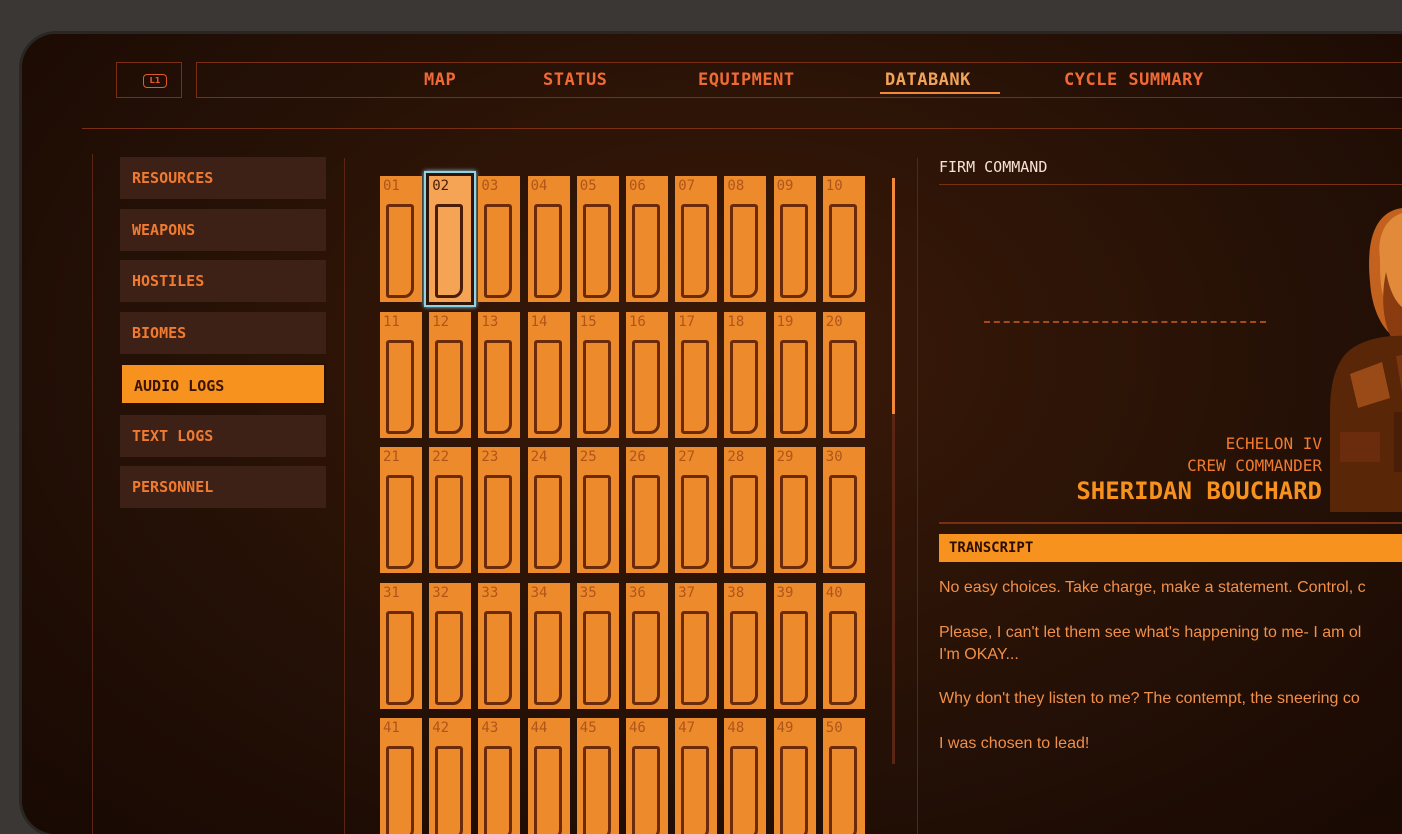  What do you see at coordinates (401, 776) in the screenshot?
I see `audio-log-entry: 41` at bounding box center [401, 776].